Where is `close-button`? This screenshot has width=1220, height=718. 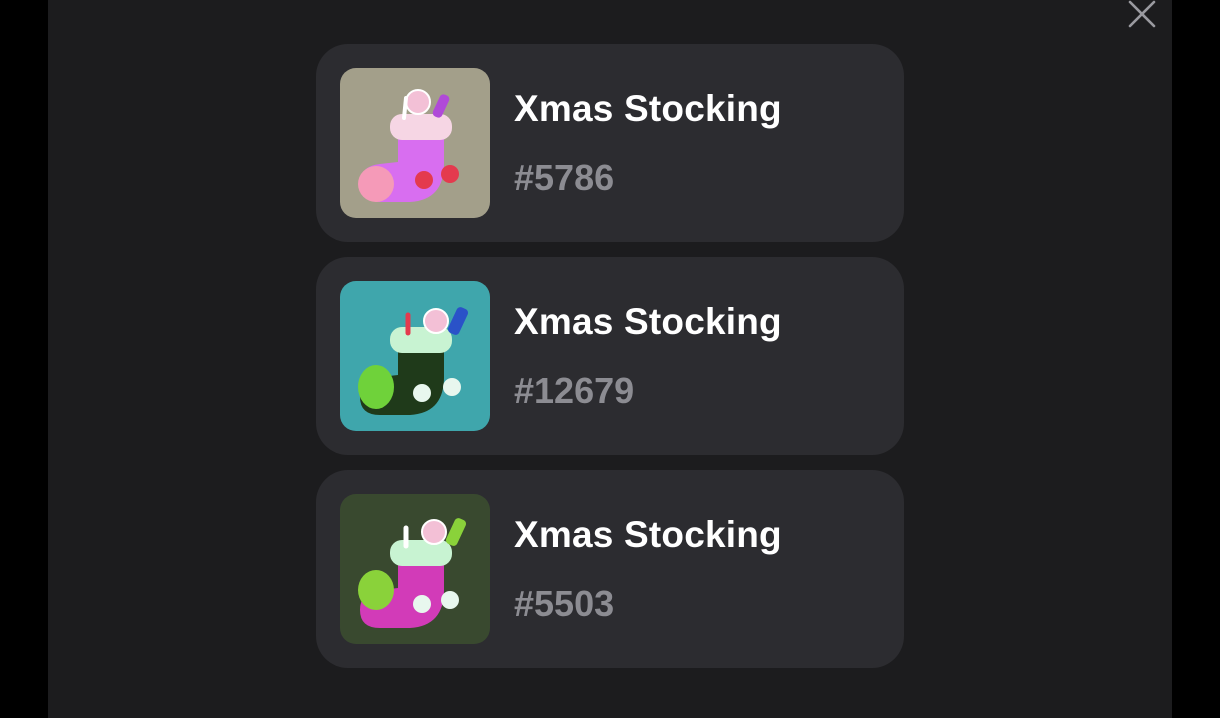 close-button is located at coordinates (1142, 15).